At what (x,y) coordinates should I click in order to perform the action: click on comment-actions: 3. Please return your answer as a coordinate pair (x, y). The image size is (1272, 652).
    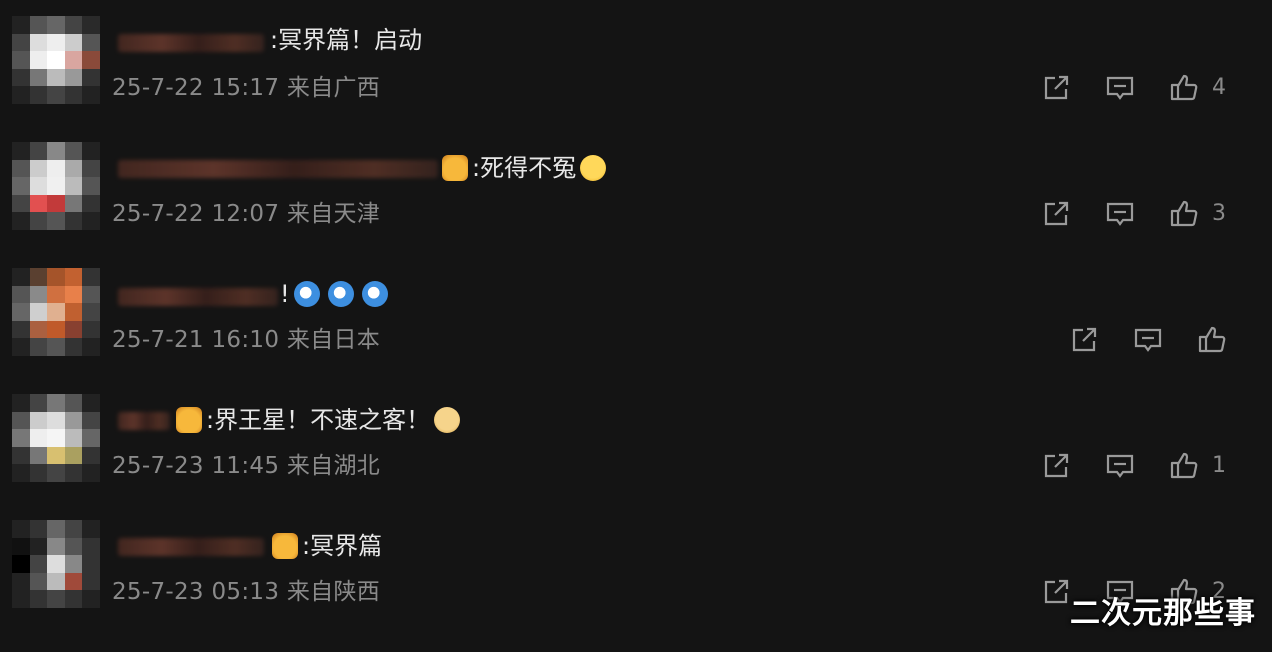
    Looking at the image, I should click on (1140, 216).